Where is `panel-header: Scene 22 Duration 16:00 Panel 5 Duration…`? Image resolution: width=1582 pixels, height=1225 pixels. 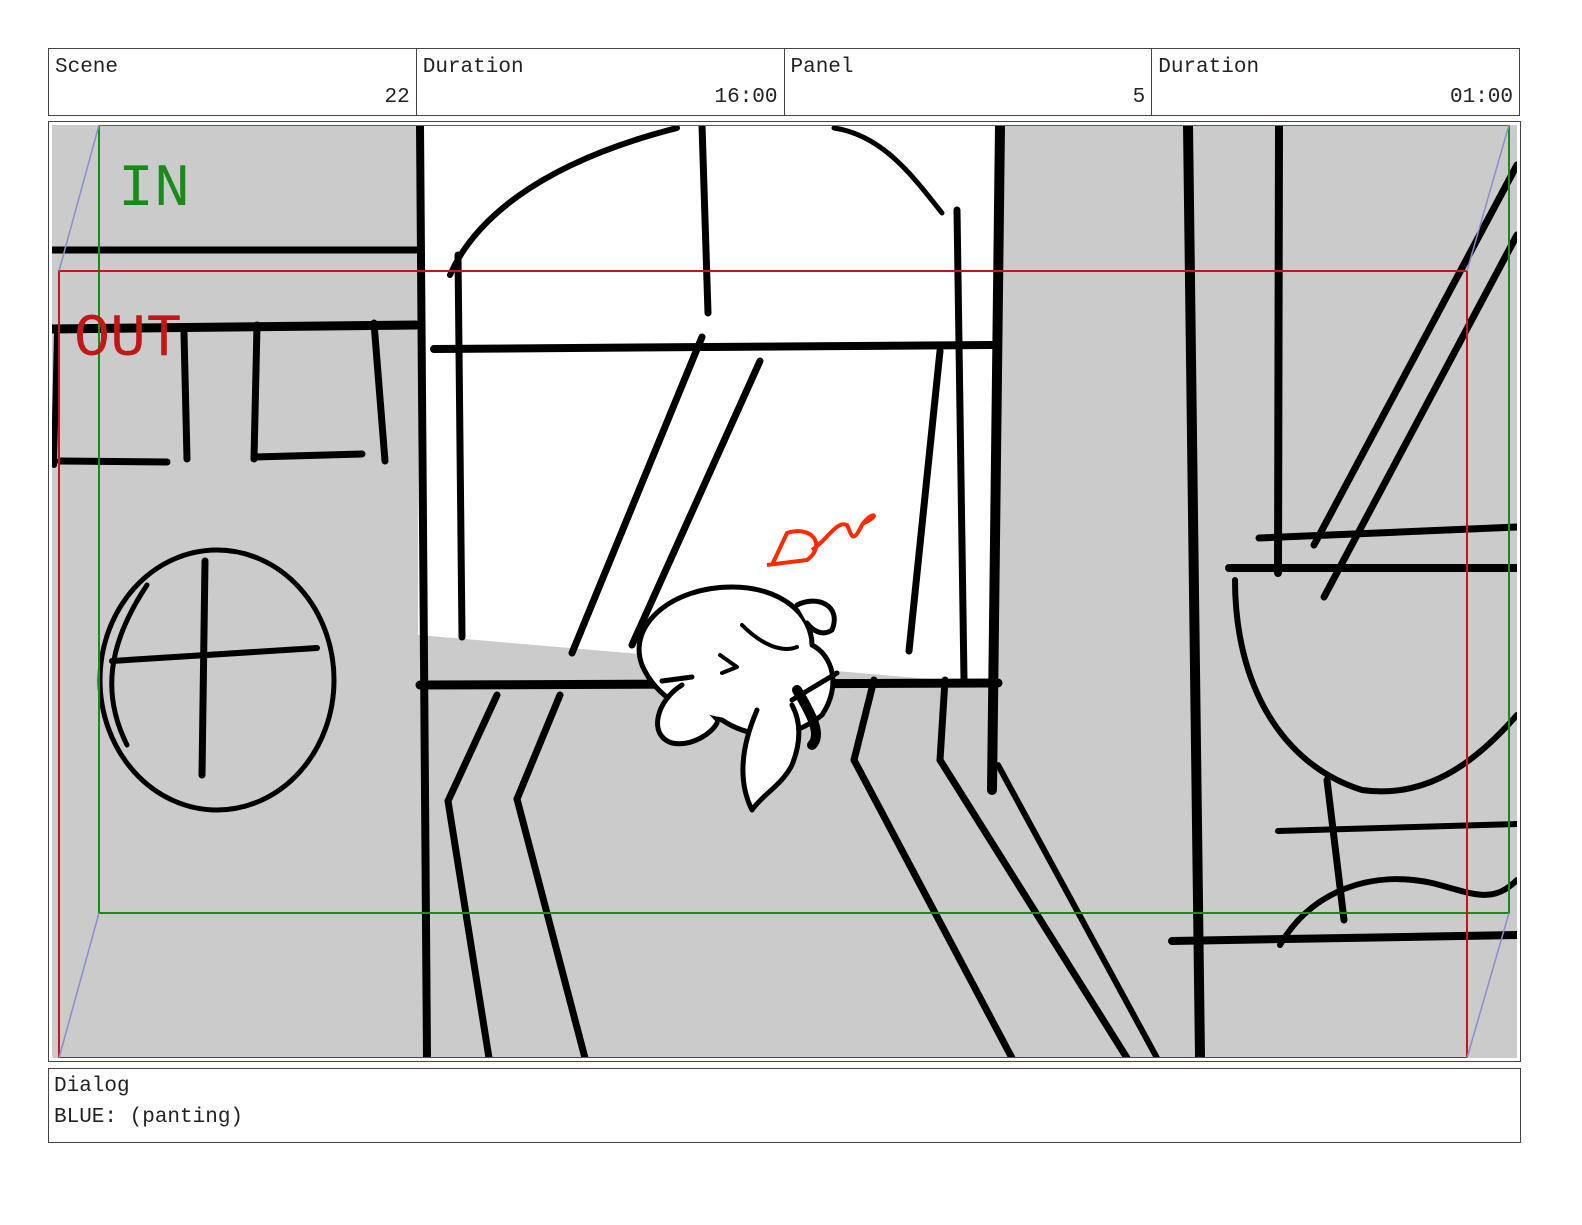
panel-header: Scene 22 Duration 16:00 Panel 5 Duration… is located at coordinates (784, 82).